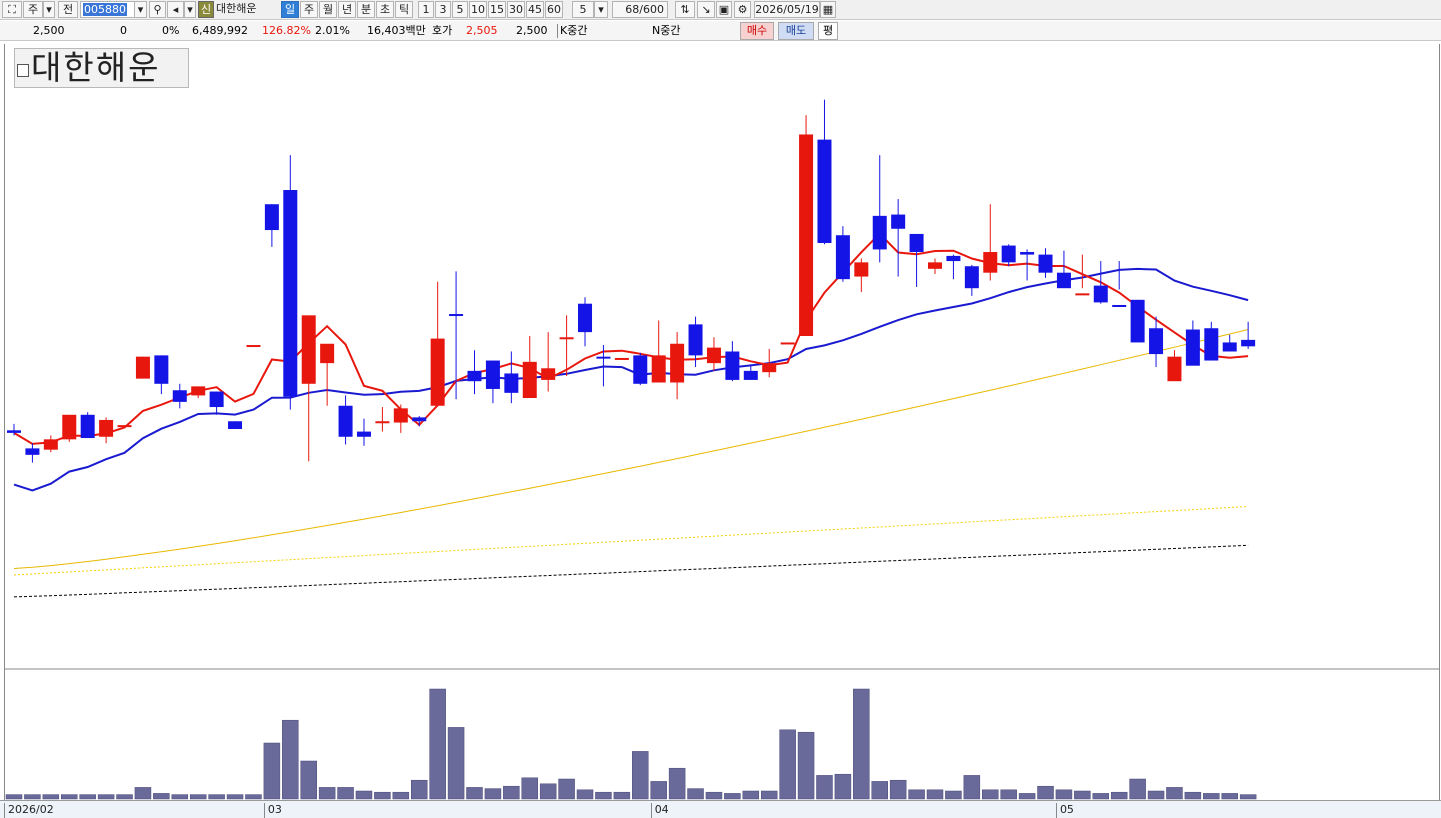 This screenshot has height=818, width=1441. Describe the element at coordinates (96, 67) in the screenshot. I see `stock-title: 대한해운` at that location.